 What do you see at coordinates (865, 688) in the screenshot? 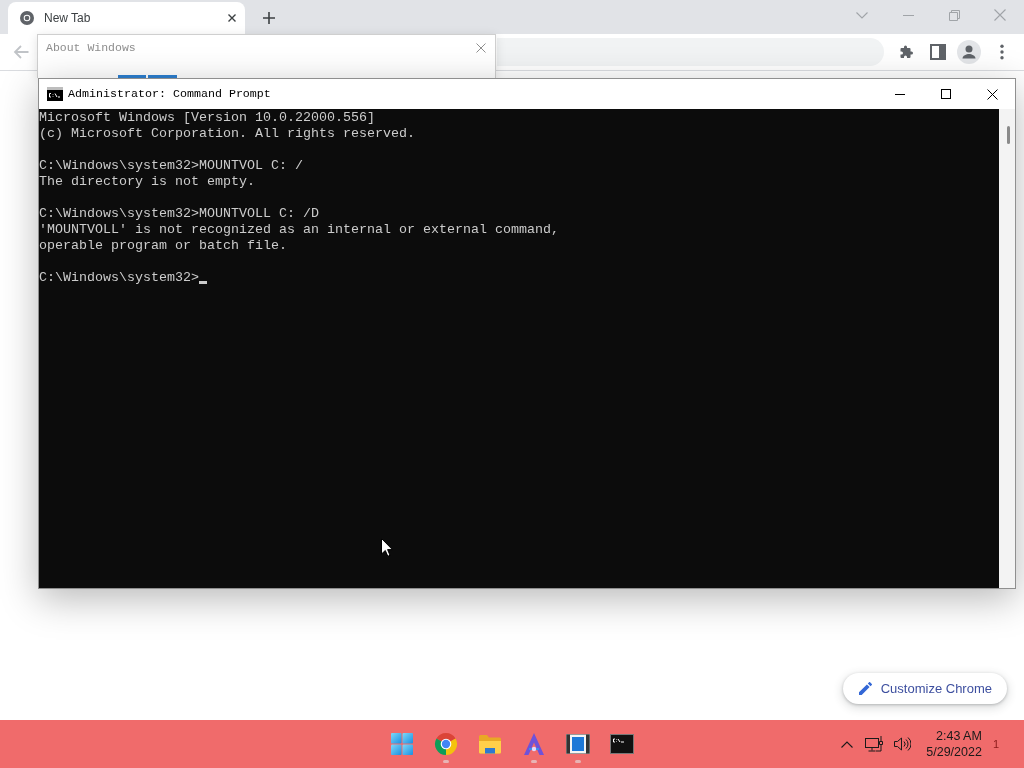
I see `pencil-icon` at bounding box center [865, 688].